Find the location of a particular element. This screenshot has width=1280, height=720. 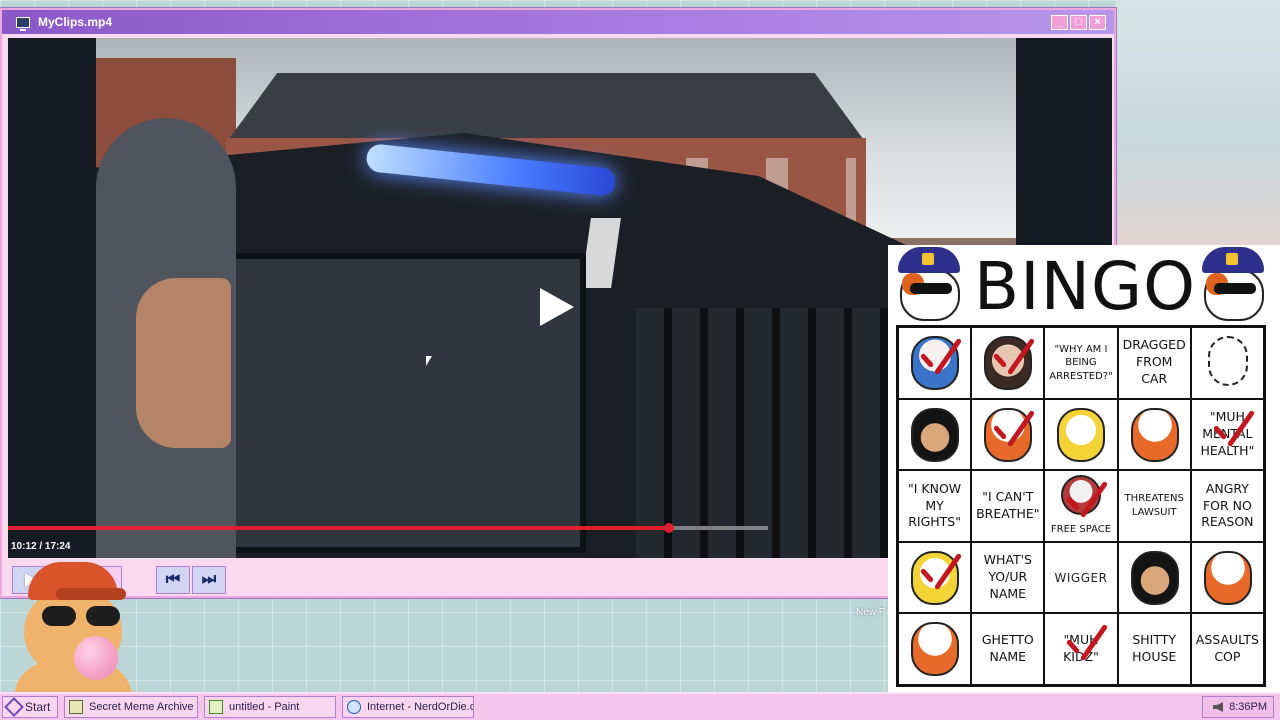

system-tray: 8:36PM is located at coordinates (1238, 707).